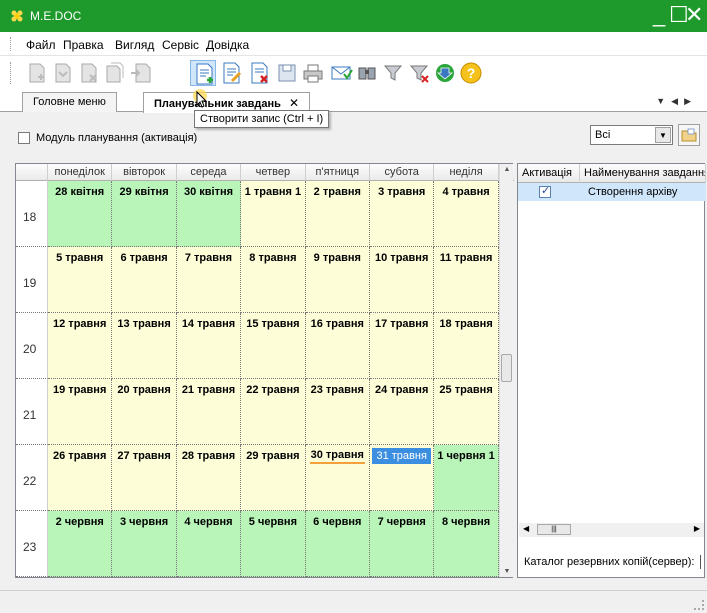 This screenshot has height=613, width=707. Describe the element at coordinates (466, 544) in the screenshot. I see `calendar-day-cell: 8 червня` at that location.